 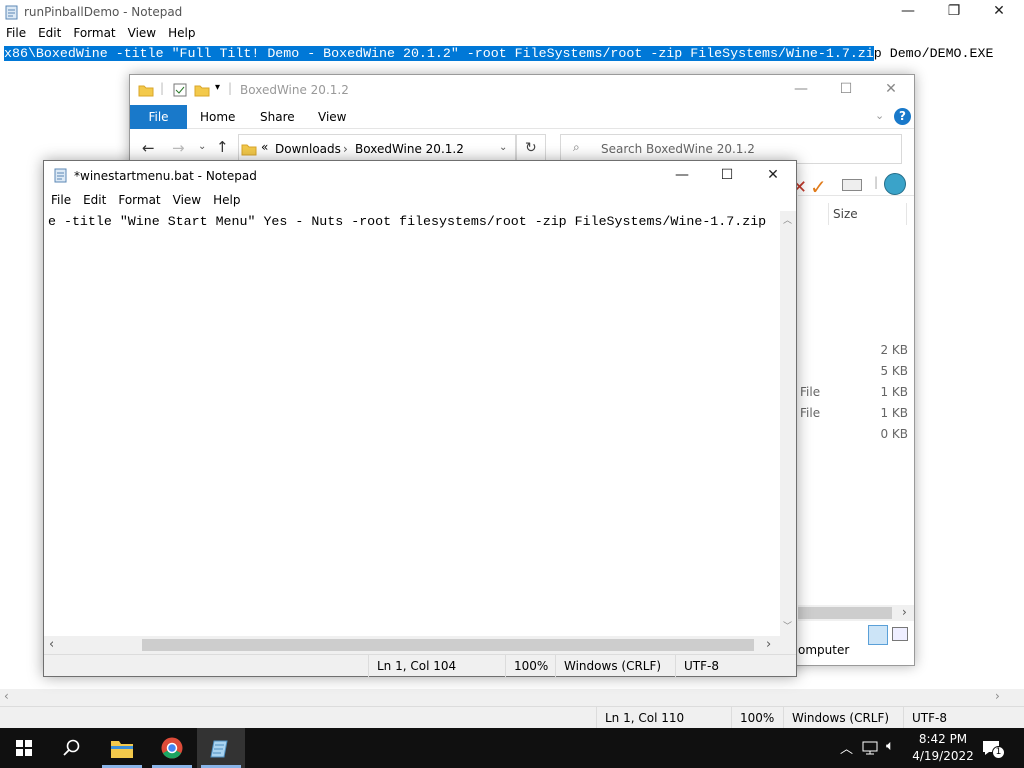 I want to click on background-notepad-statusbar: Ln 1, Col 110 100% Windows (CRLF) UTF-8, so click(x=512, y=717).